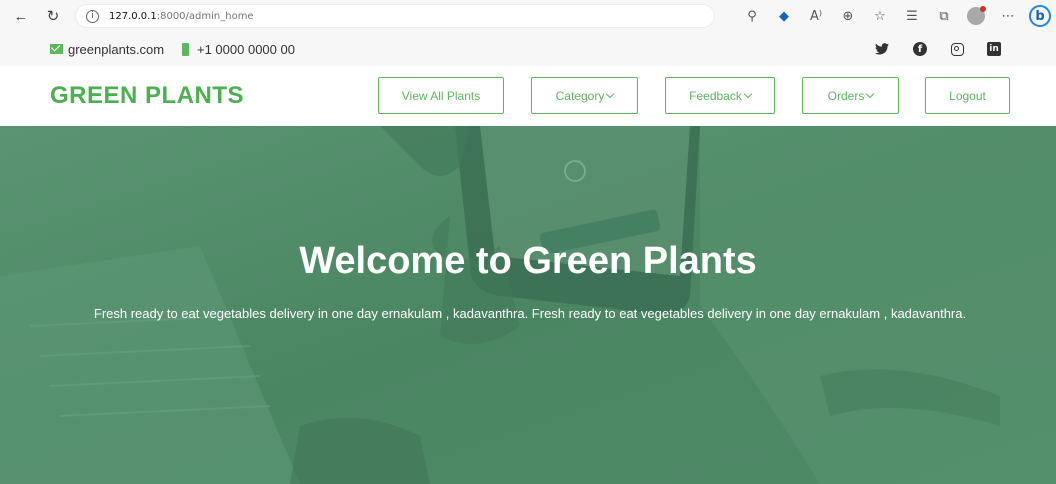  I want to click on logout-button: Logout, so click(967, 95).